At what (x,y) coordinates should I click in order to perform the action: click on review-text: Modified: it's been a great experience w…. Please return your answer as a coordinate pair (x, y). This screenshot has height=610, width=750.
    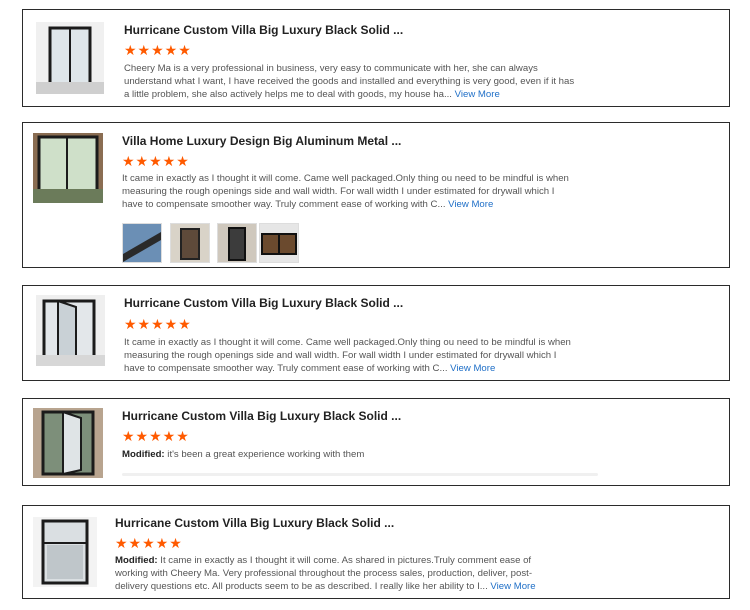
    Looking at the image, I should click on (349, 454).